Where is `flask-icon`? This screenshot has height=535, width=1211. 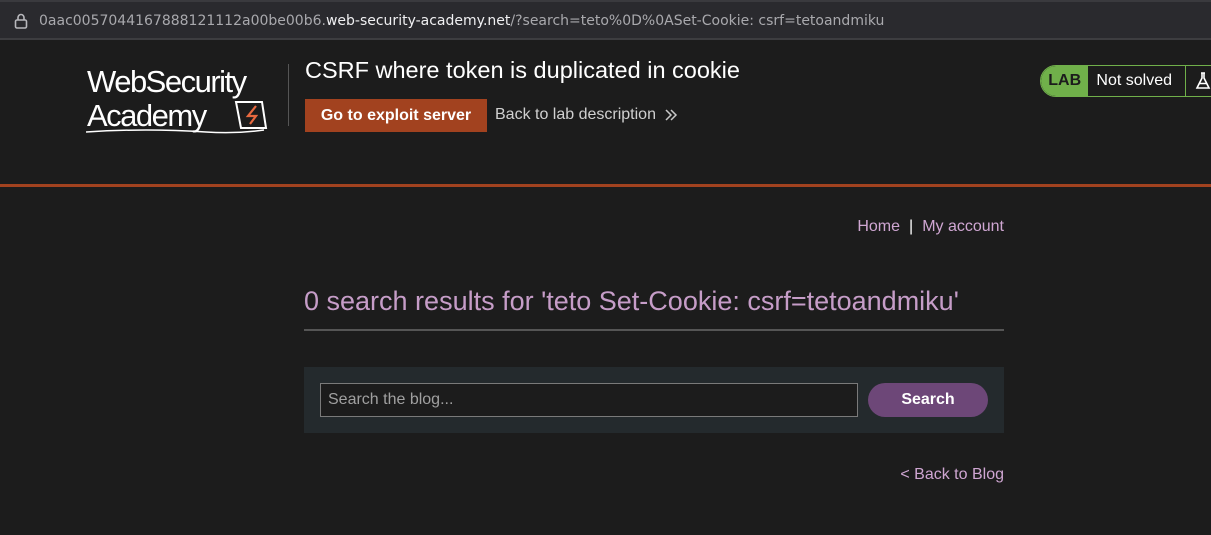
flask-icon is located at coordinates (1198, 81).